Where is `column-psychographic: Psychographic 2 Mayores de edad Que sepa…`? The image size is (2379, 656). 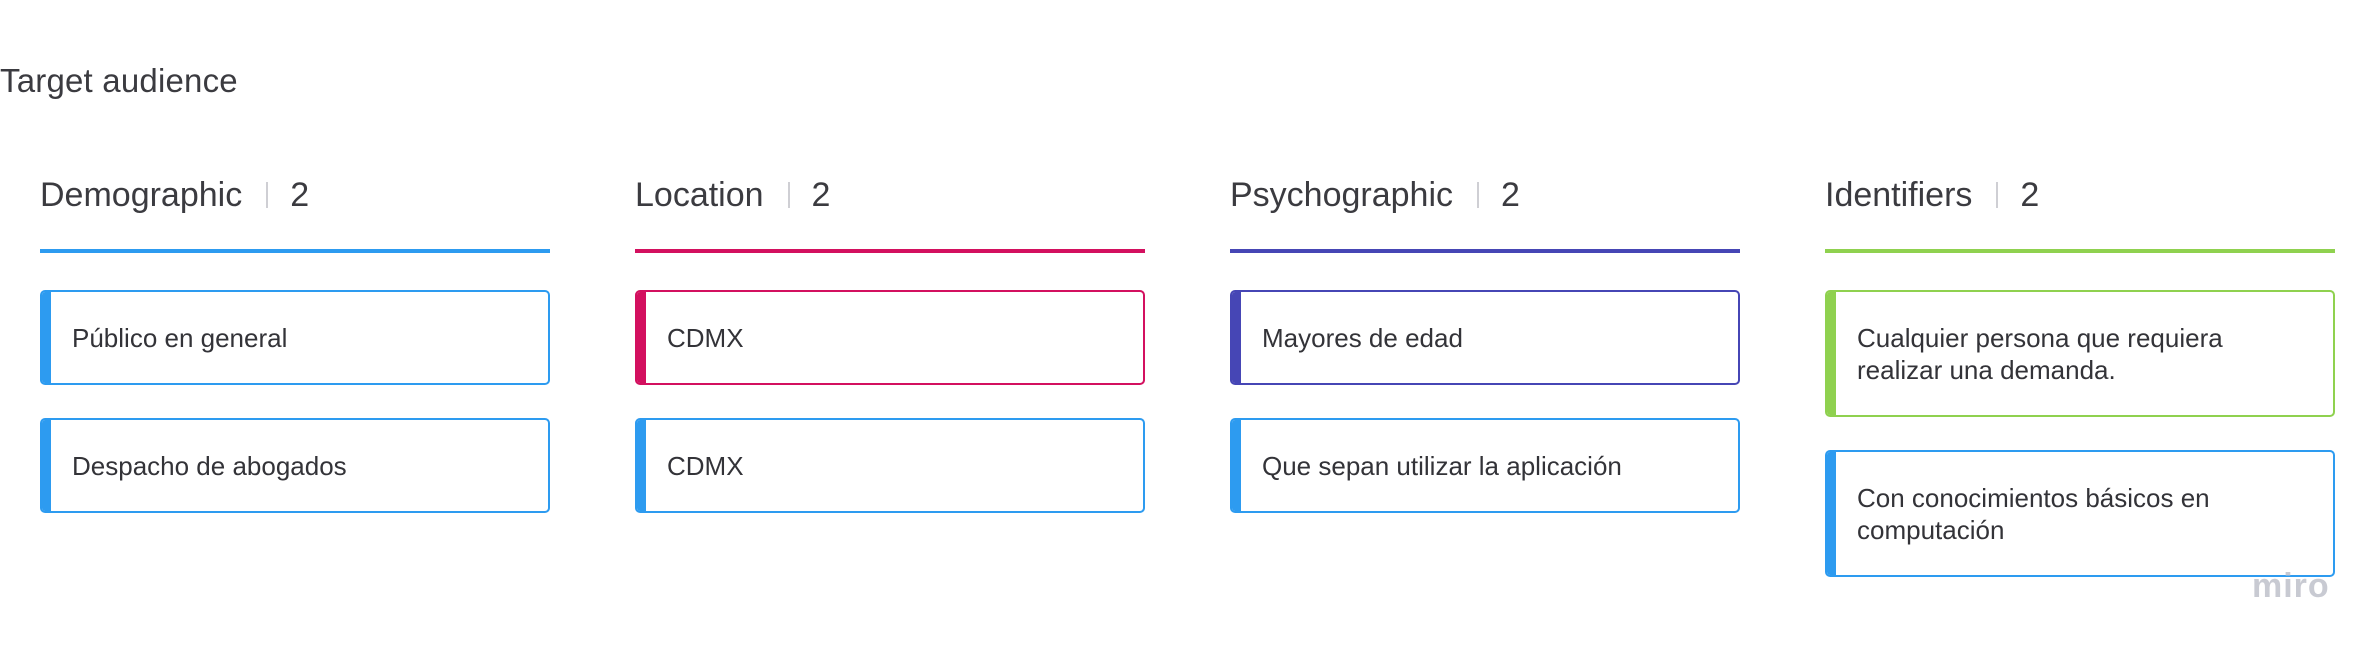 column-psychographic: Psychographic 2 Mayores de edad Que sepa… is located at coordinates (1485, 341).